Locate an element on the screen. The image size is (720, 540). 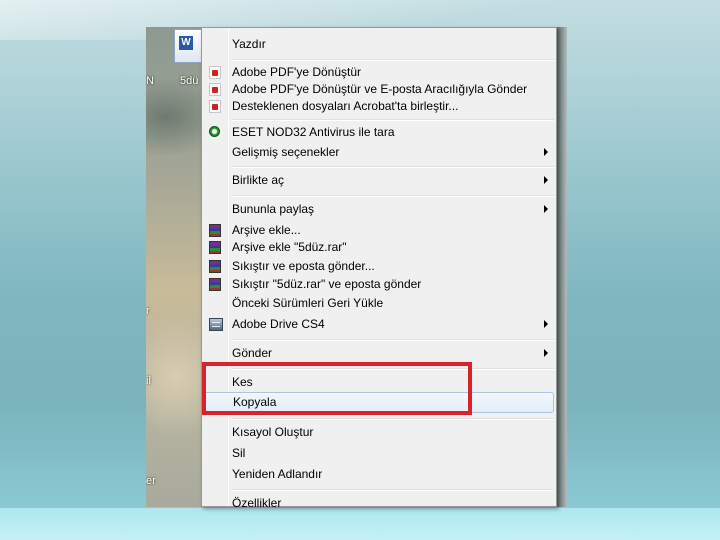
desktop-text-fragment: N is located at coordinates (150, 81).